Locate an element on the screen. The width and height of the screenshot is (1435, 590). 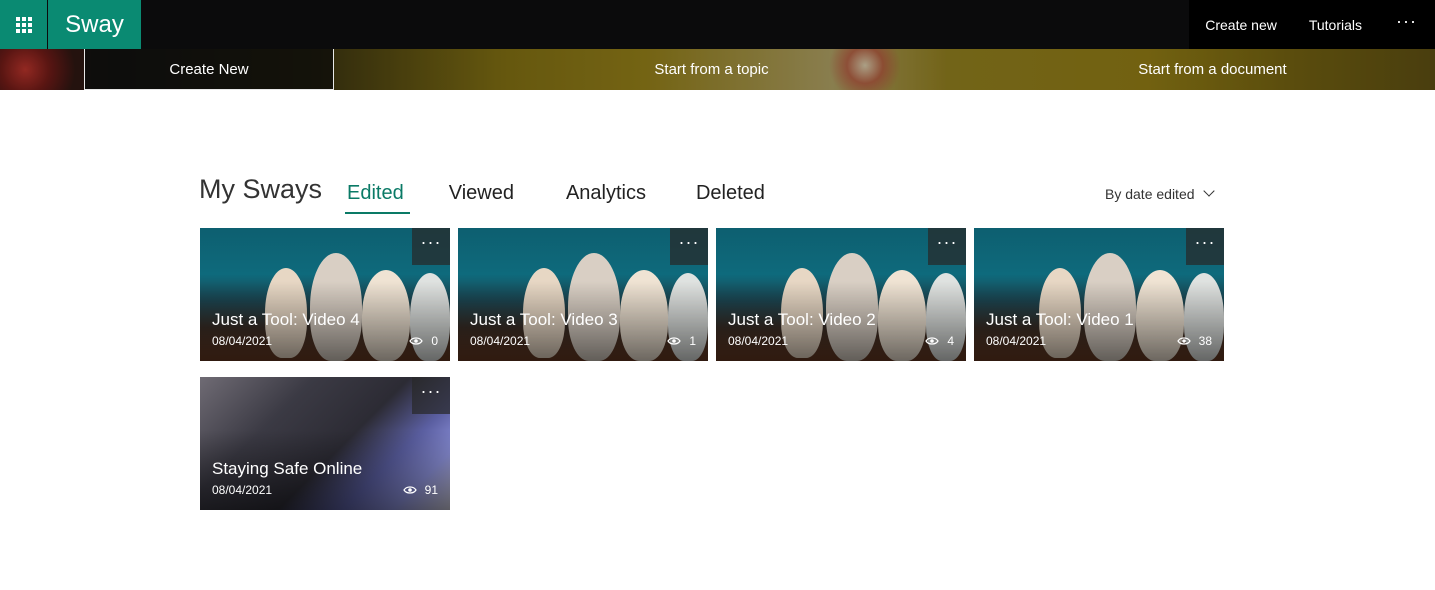
app-title: Sway is located at coordinates (94, 24).